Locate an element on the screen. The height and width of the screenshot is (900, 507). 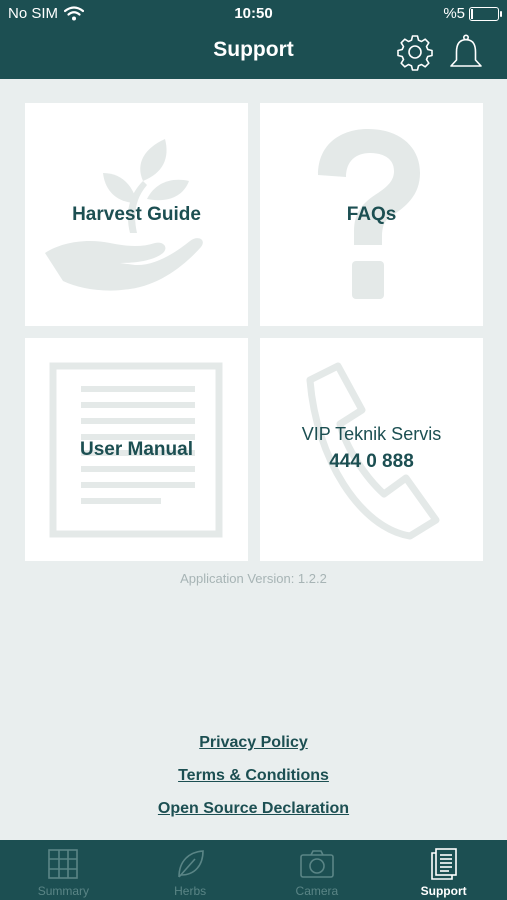
battery-group: %5 is located at coordinates (472, 13).